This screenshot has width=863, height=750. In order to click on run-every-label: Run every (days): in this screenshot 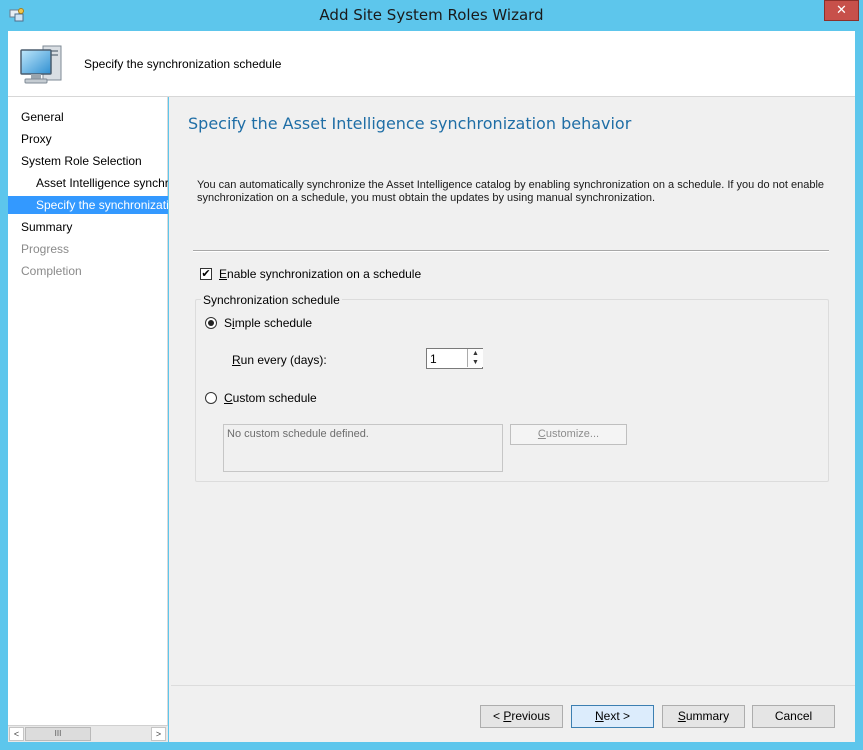, I will do `click(279, 360)`.